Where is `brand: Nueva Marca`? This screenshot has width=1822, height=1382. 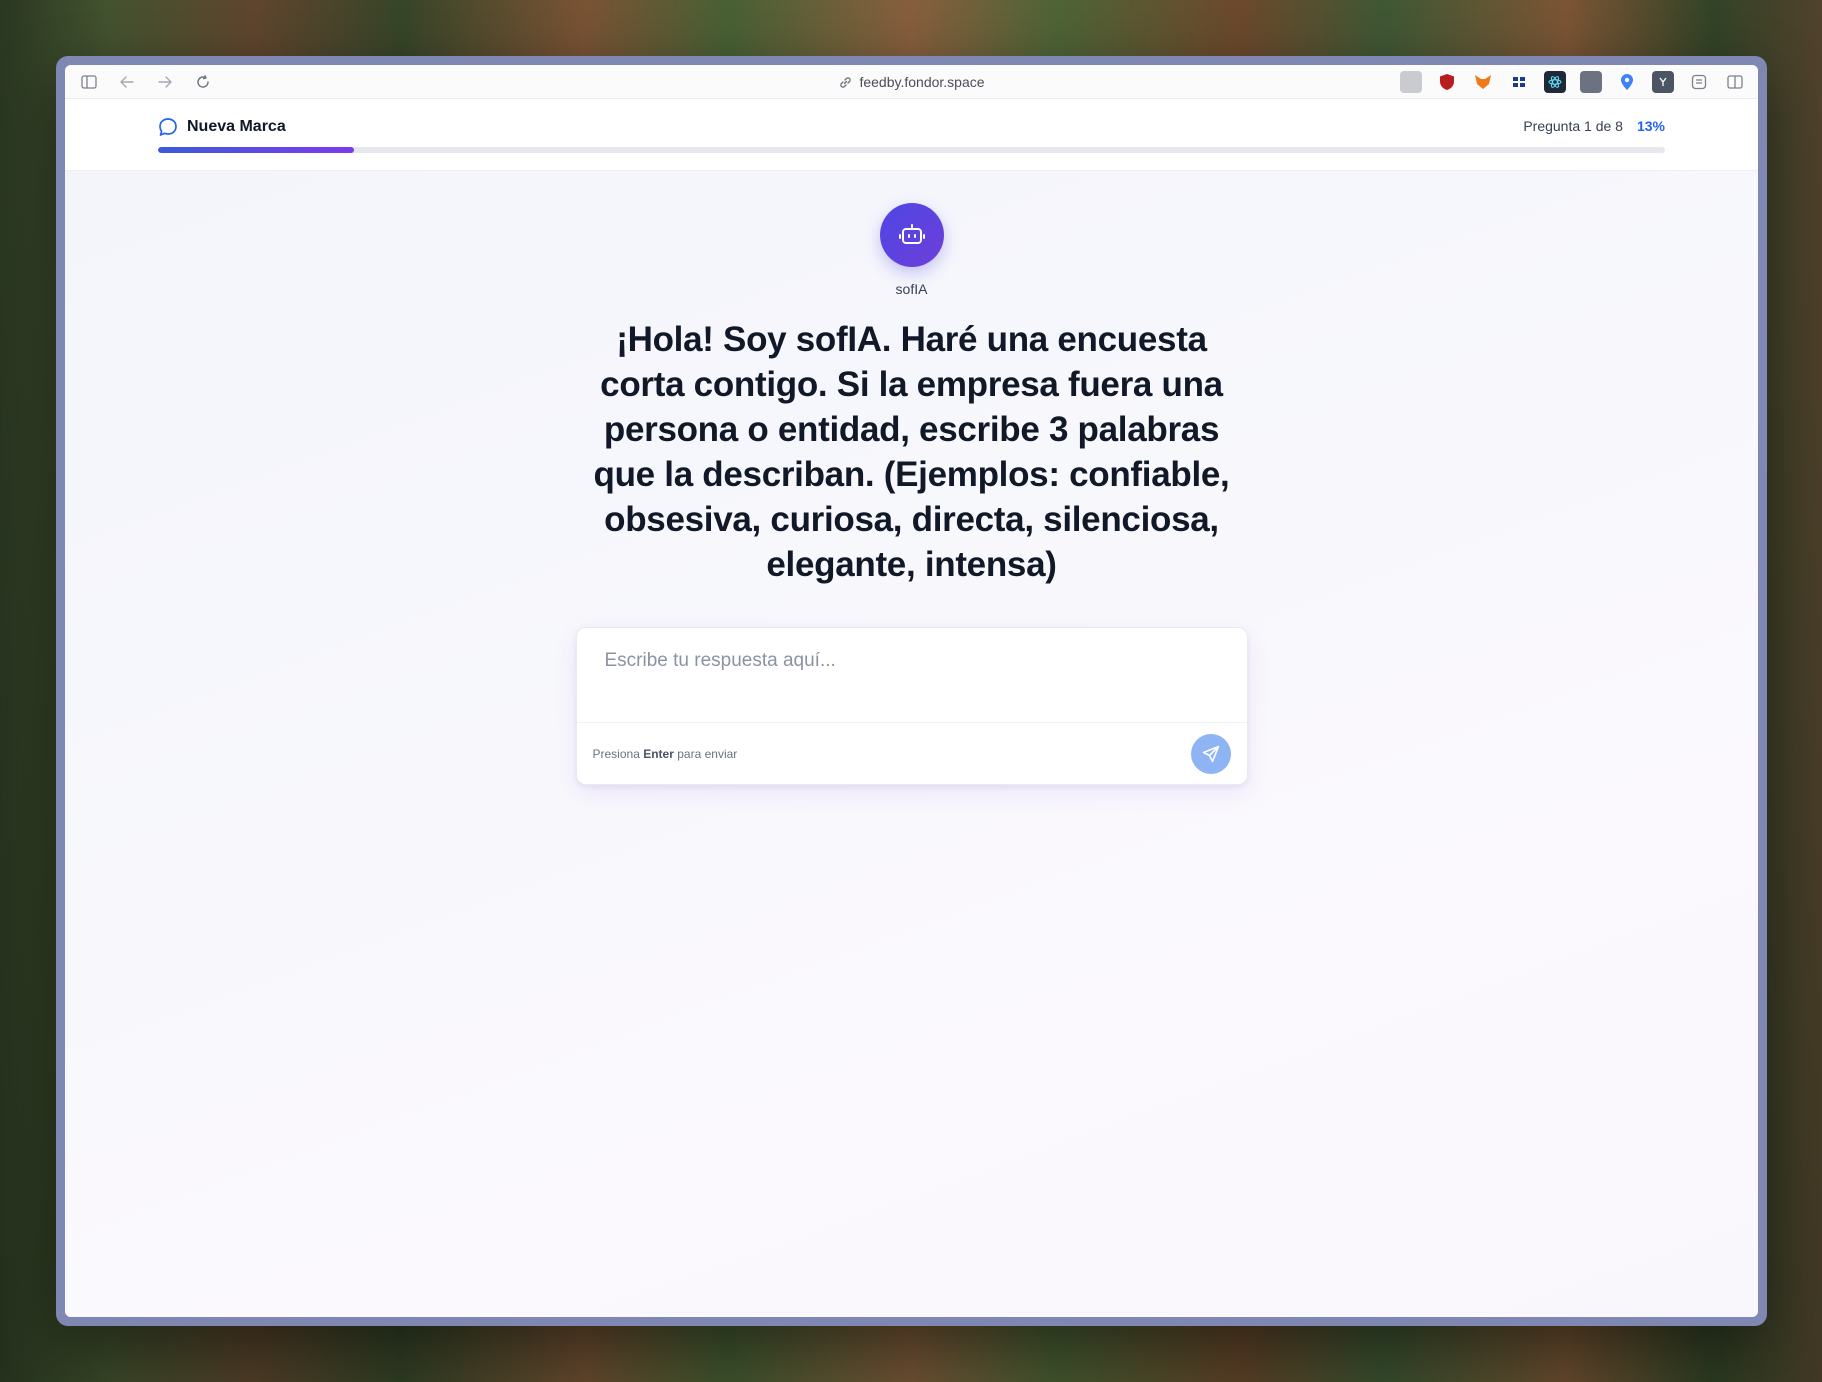 brand: Nueva Marca is located at coordinates (222, 127).